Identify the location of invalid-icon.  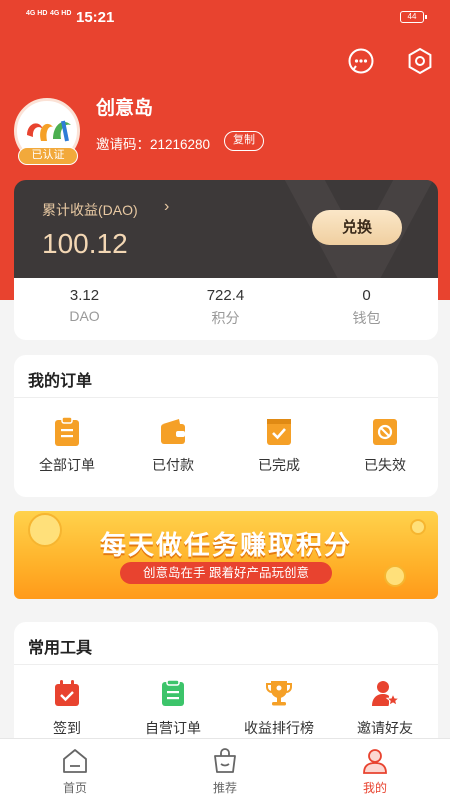
(385, 431).